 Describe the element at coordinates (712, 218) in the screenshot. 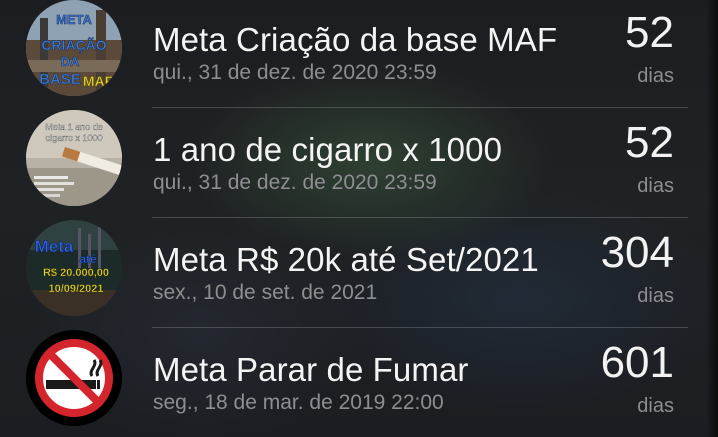

I see `widget-edge-shadow` at that location.